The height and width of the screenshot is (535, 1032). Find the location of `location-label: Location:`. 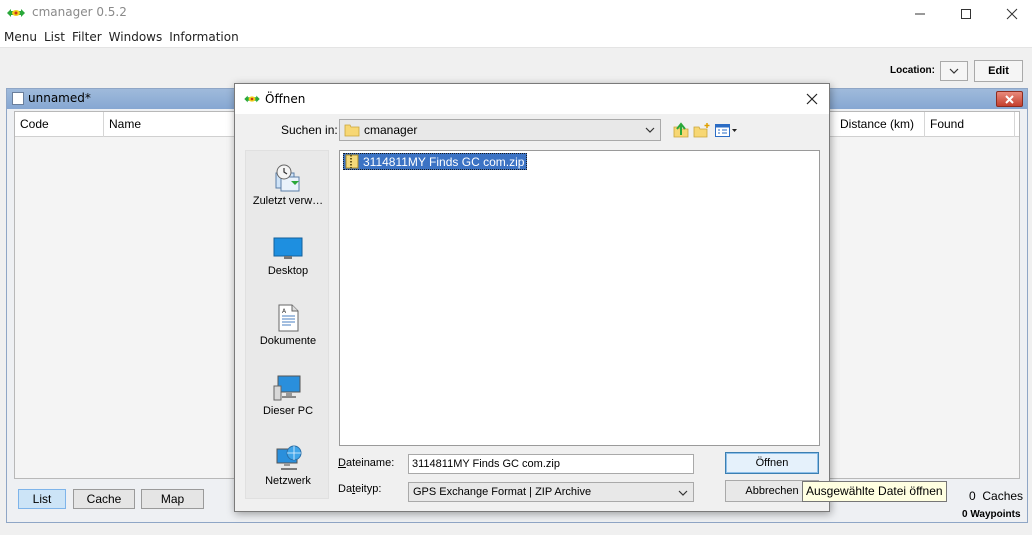

location-label: Location: is located at coordinates (912, 70).